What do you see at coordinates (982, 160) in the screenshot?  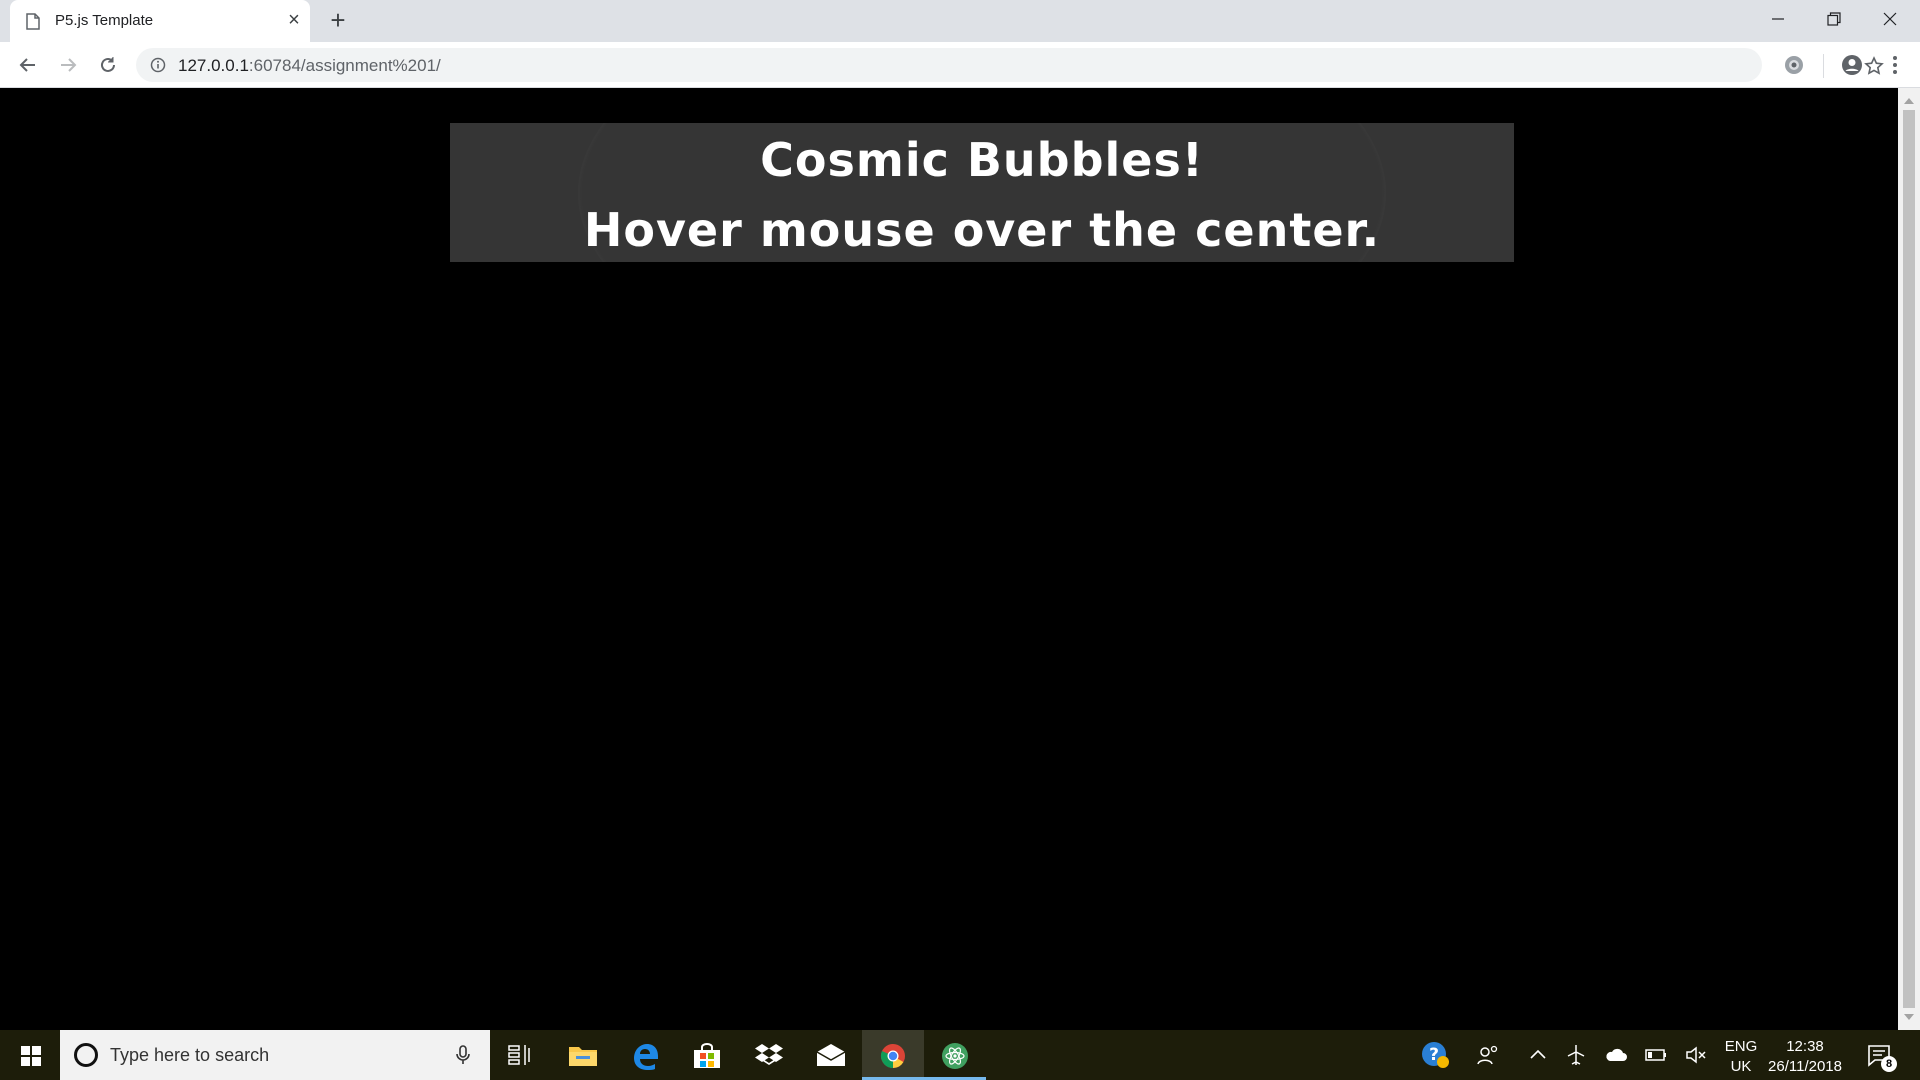 I see `canvas-title: Cosmic Bubbles!` at bounding box center [982, 160].